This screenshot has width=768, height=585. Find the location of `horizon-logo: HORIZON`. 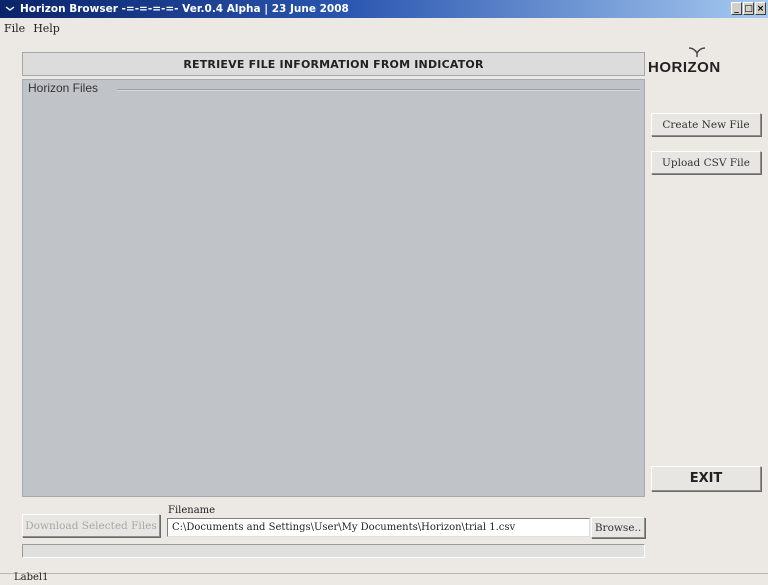

horizon-logo: HORIZON is located at coordinates (693, 62).